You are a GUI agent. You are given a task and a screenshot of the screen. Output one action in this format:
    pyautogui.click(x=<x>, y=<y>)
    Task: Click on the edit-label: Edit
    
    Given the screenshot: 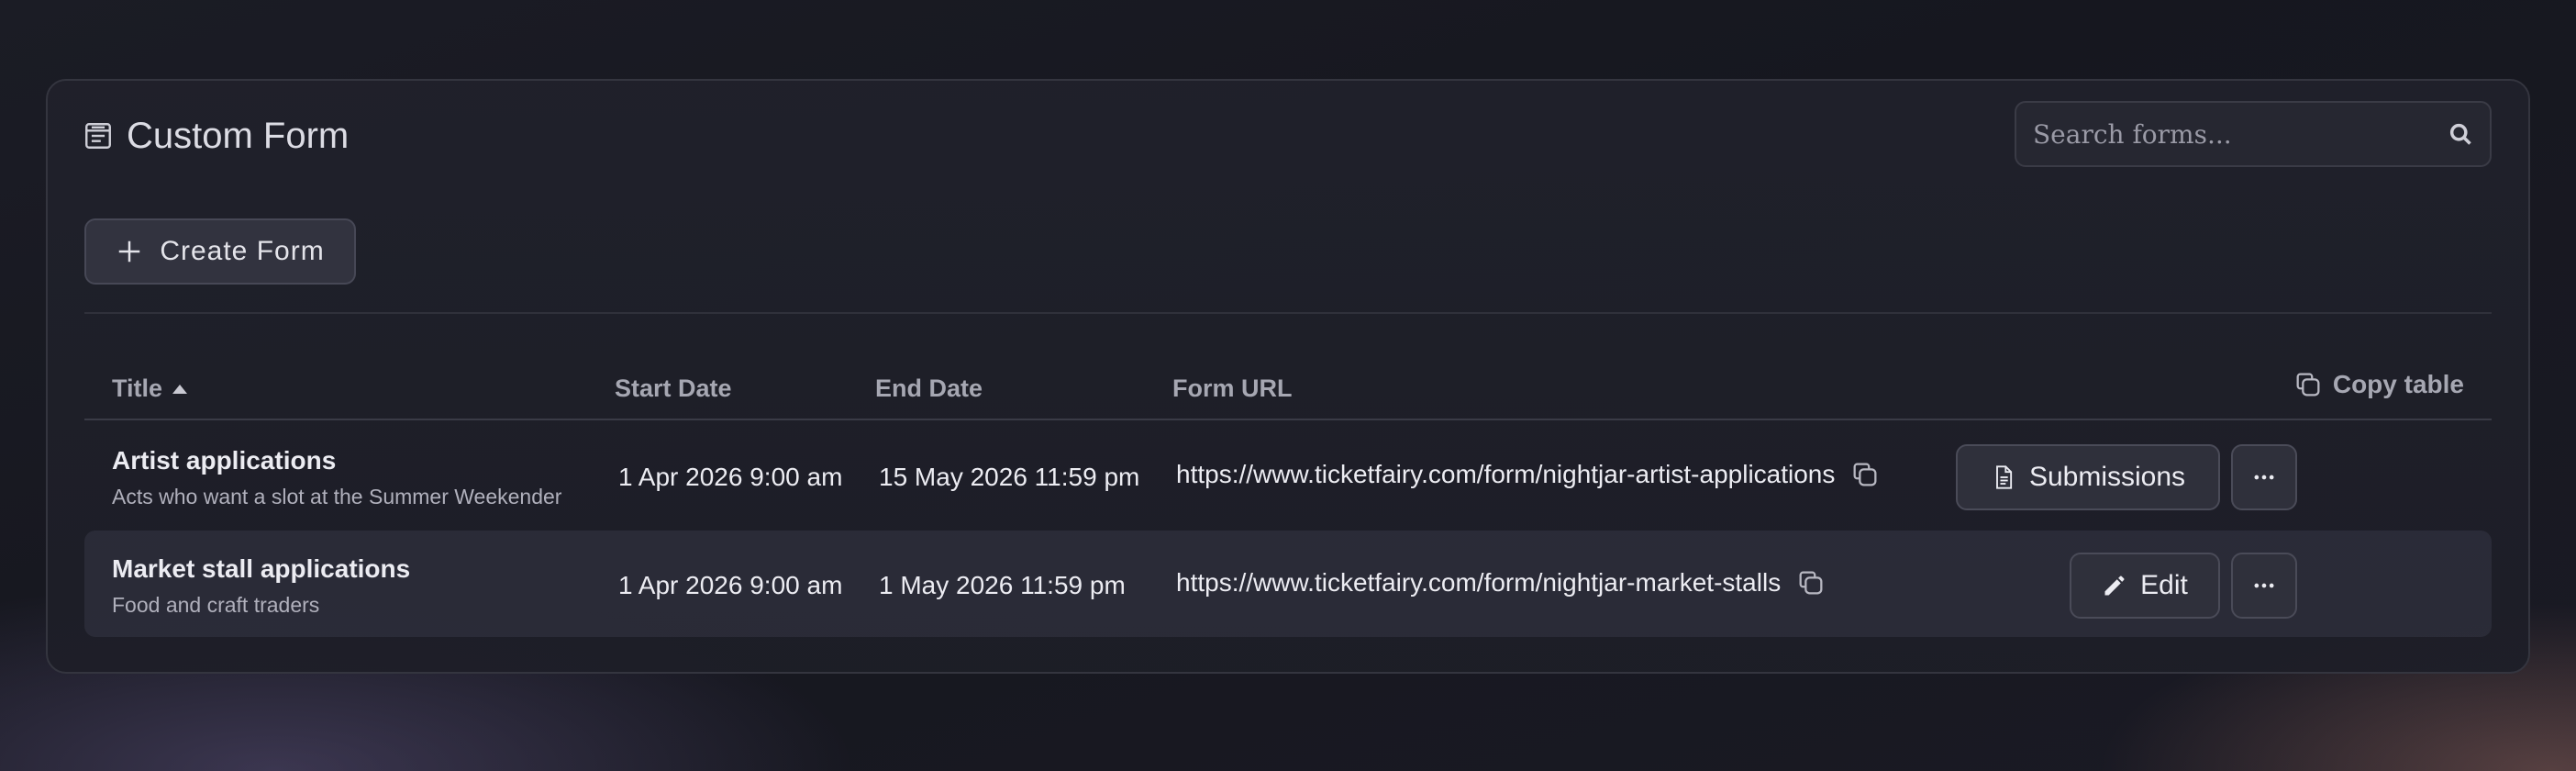 What is the action you would take?
    pyautogui.click(x=2164, y=585)
    